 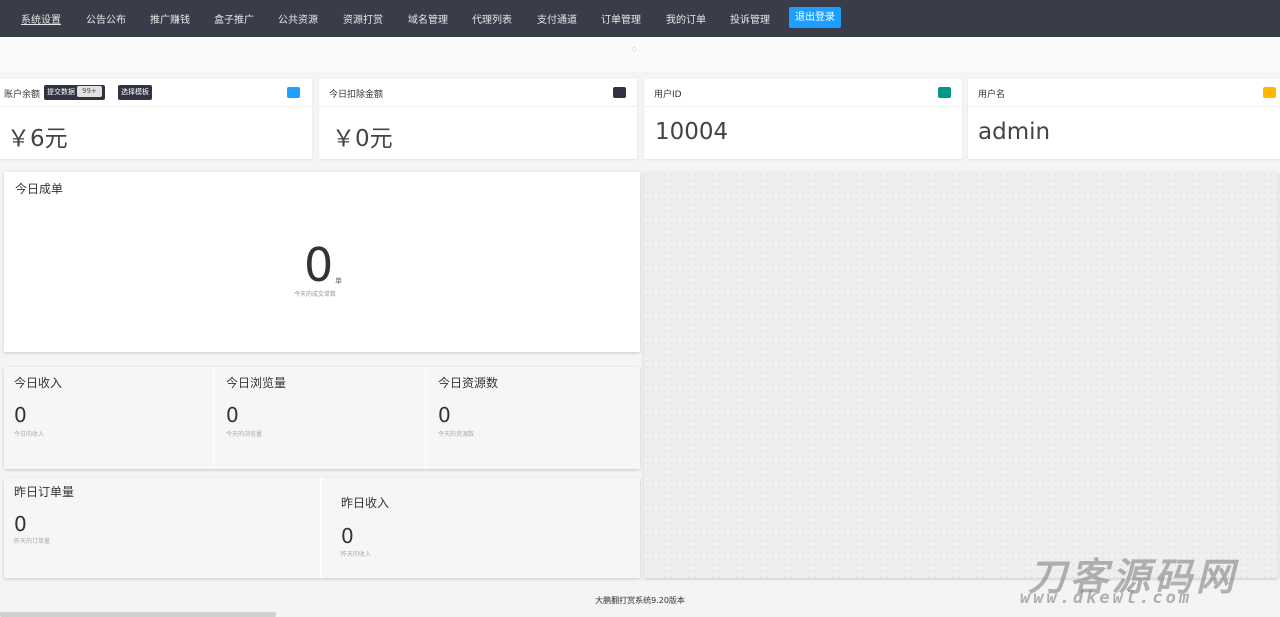 I want to click on stat-title: 今日资源数, so click(x=468, y=383).